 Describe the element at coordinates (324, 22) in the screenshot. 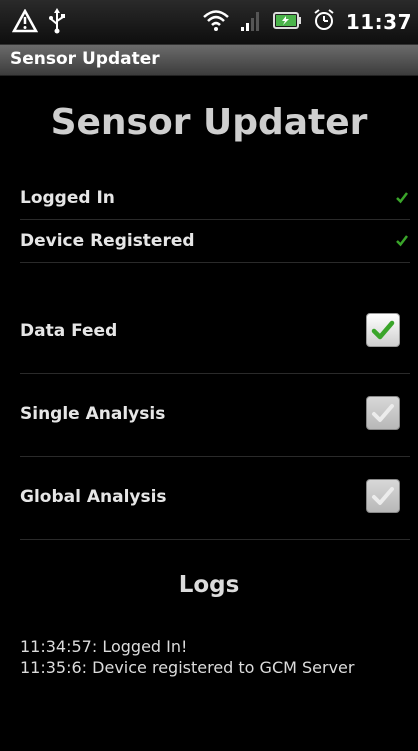

I see `alarm-icon` at that location.